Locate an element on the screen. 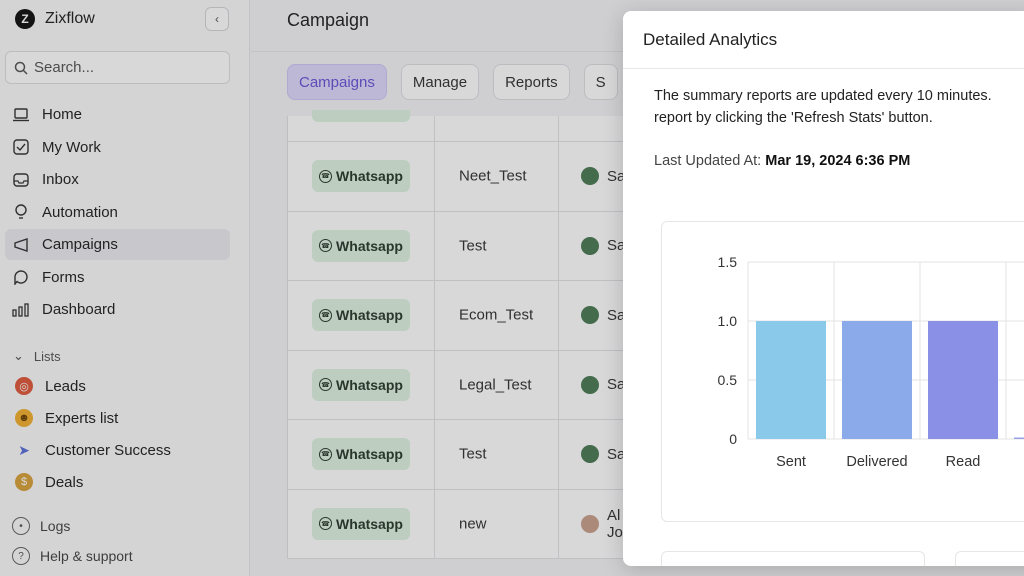 This screenshot has height=576, width=1024. y-tick-label: 0 is located at coordinates (733, 439).